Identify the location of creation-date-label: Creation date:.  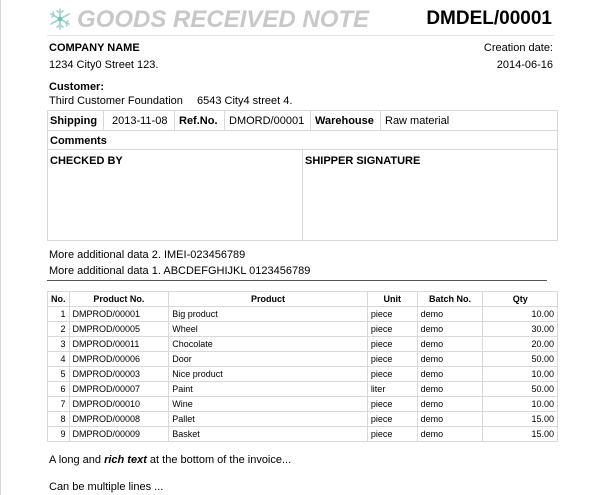
(518, 48).